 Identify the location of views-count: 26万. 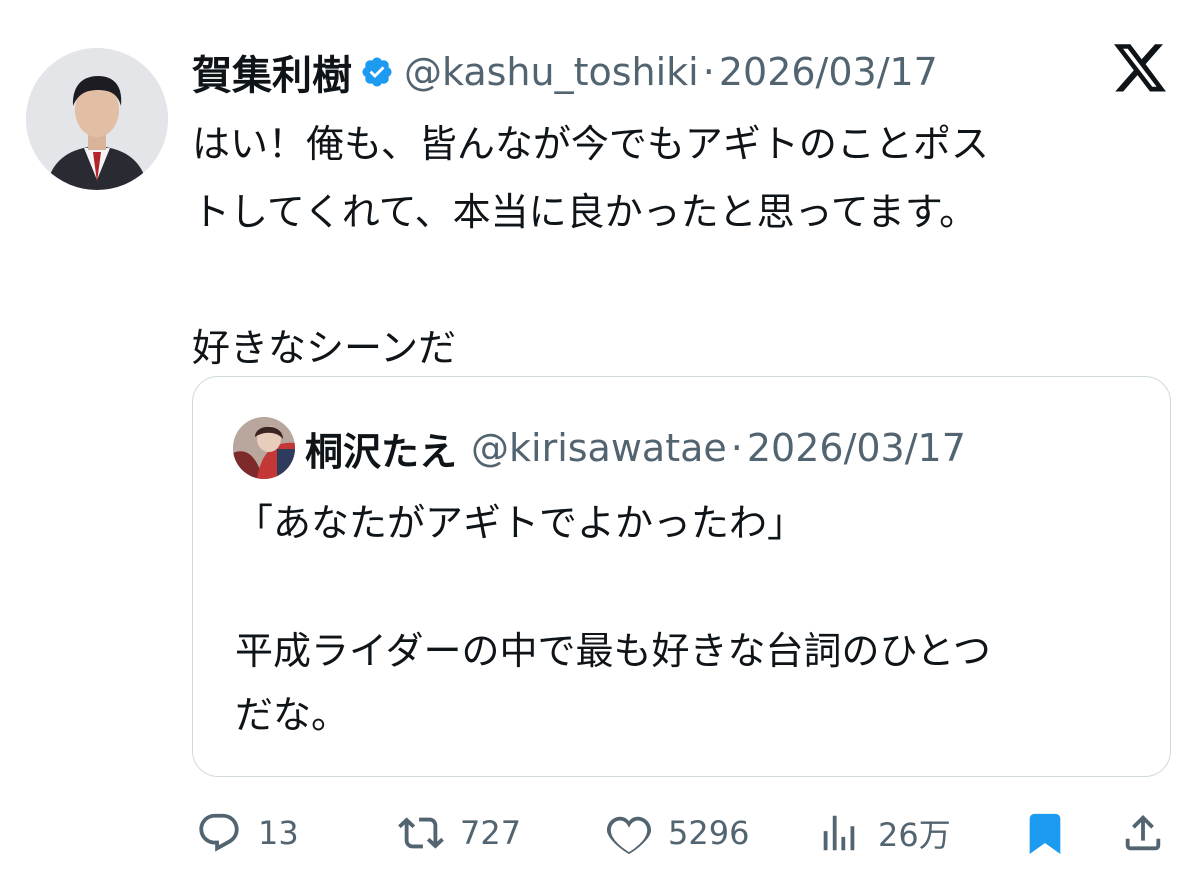
(914, 835).